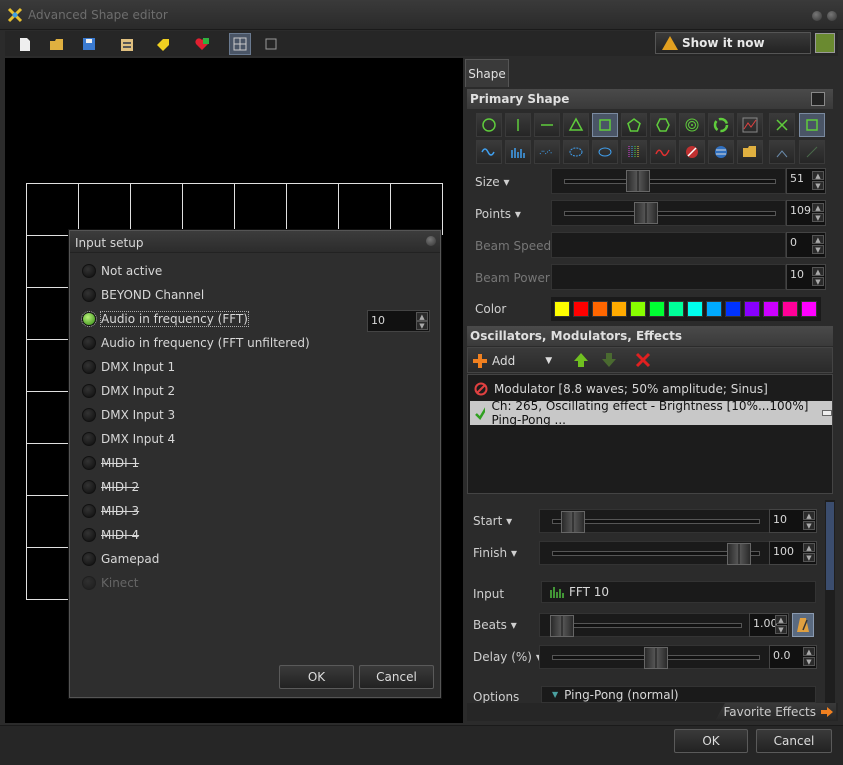 This screenshot has width=843, height=765. I want to click on delay-slider, so click(654, 657).